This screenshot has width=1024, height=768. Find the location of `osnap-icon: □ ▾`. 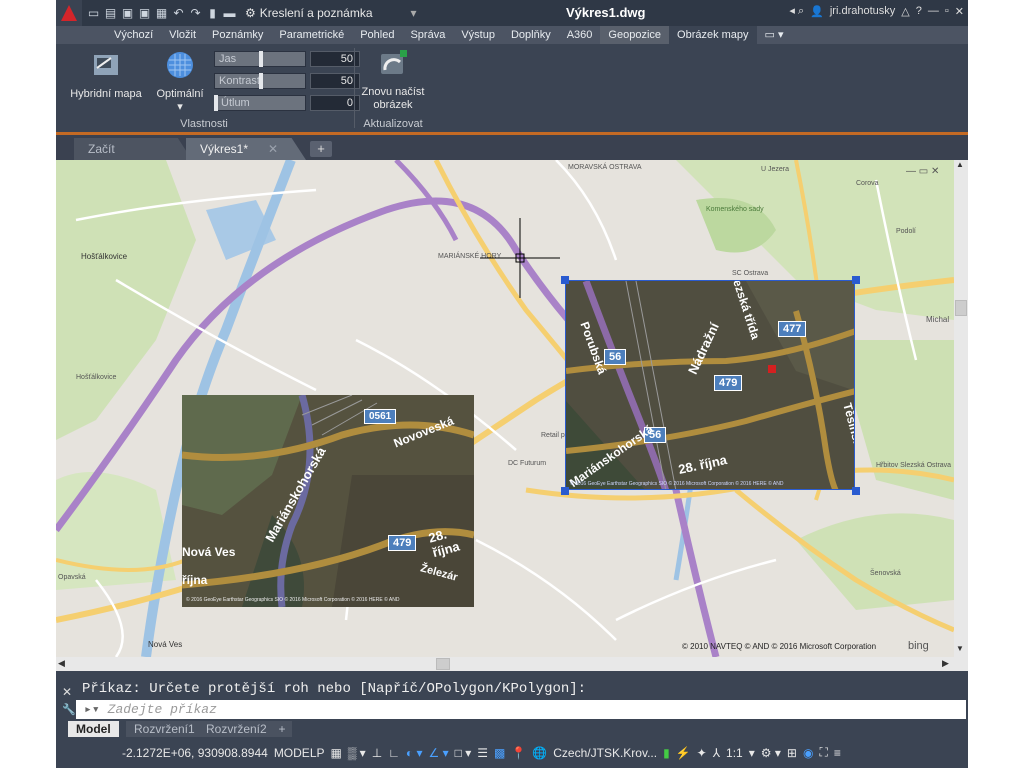

osnap-icon: □ ▾ is located at coordinates (463, 753).